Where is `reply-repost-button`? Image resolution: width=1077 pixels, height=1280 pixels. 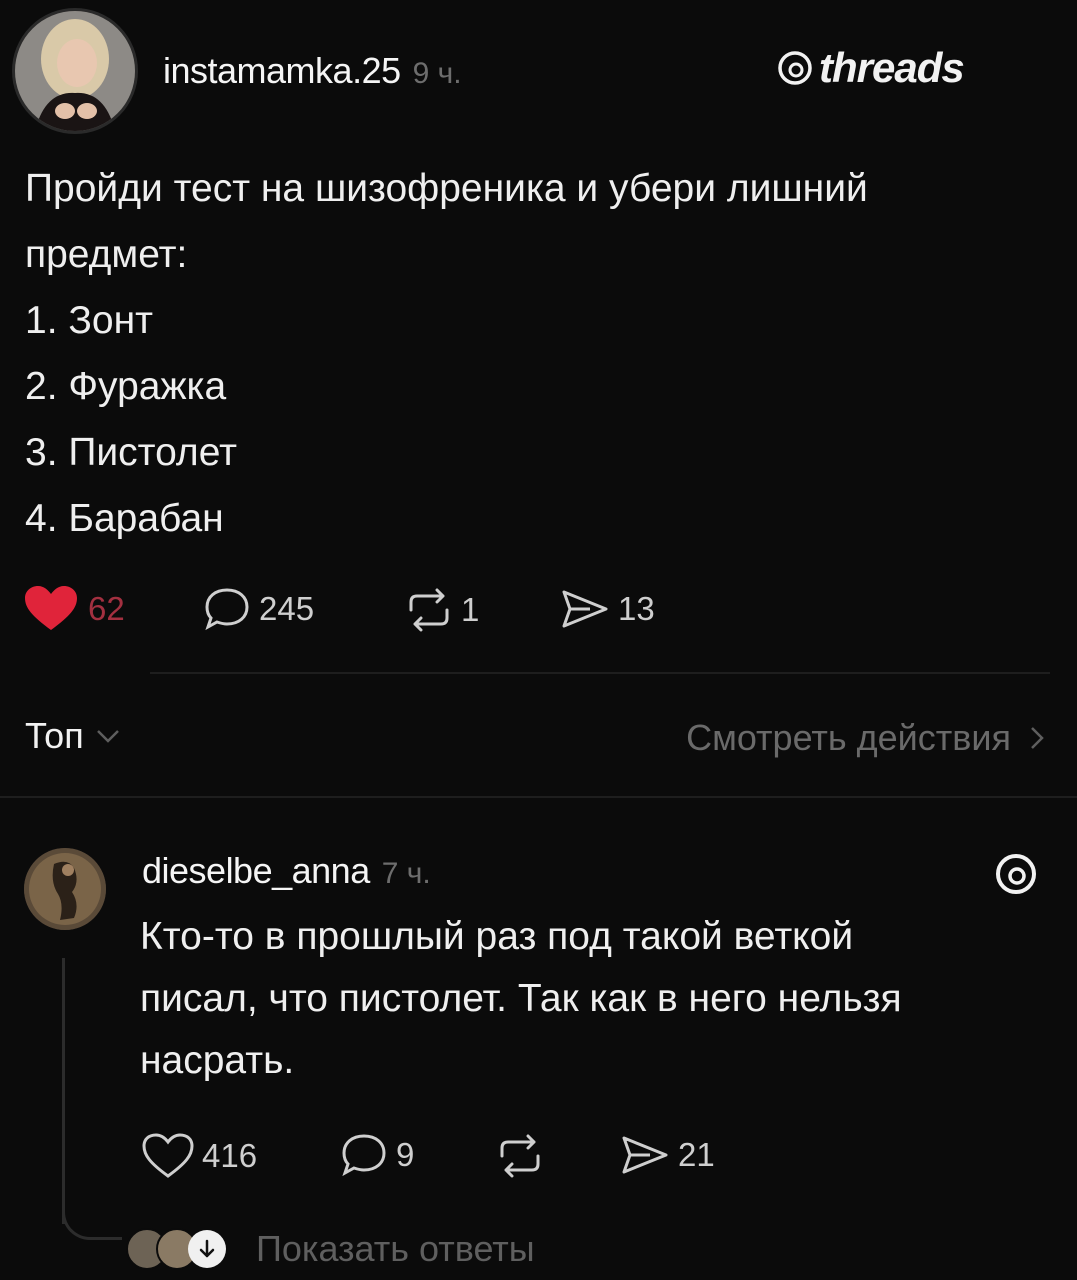 reply-repost-button is located at coordinates (520, 1156).